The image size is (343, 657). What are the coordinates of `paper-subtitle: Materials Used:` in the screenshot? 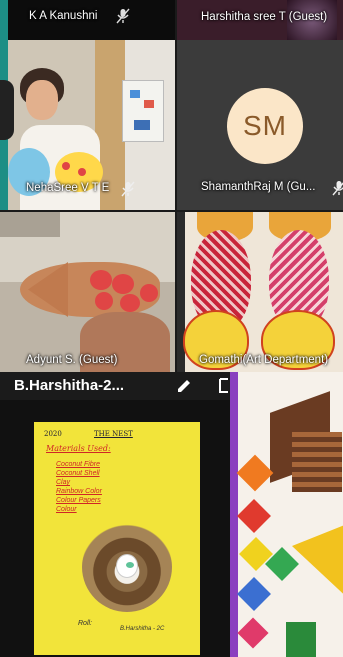 It's located at (78, 448).